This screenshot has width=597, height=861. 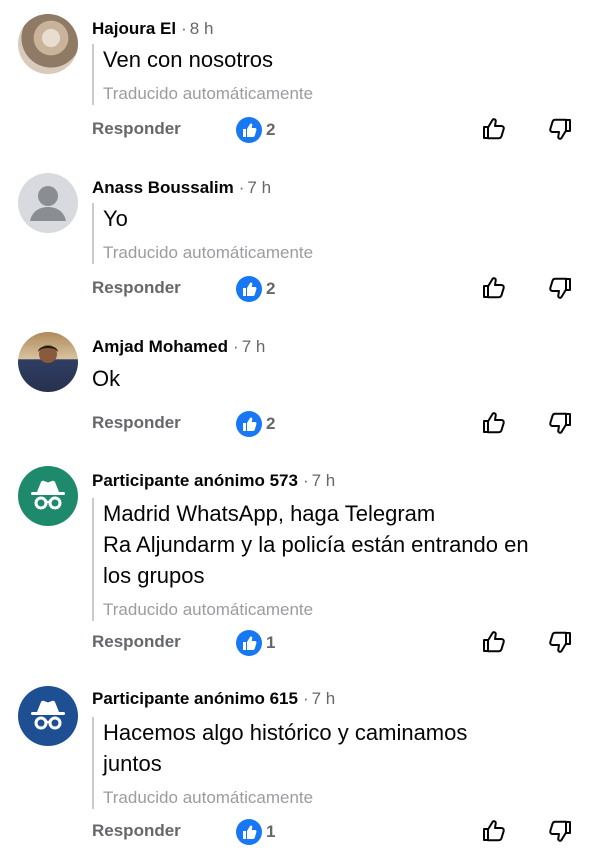 What do you see at coordinates (195, 480) in the screenshot?
I see `author-name: Participante anónimo 573` at bounding box center [195, 480].